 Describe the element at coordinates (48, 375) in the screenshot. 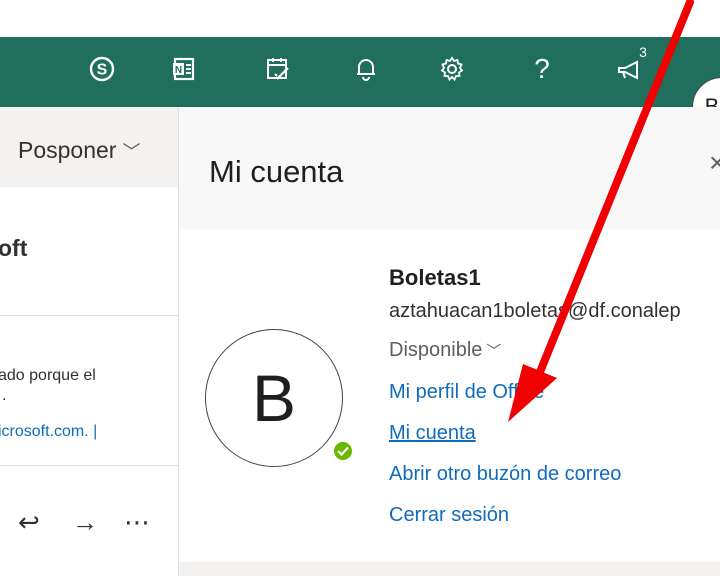

I see `message-text-line: ado porque el` at that location.